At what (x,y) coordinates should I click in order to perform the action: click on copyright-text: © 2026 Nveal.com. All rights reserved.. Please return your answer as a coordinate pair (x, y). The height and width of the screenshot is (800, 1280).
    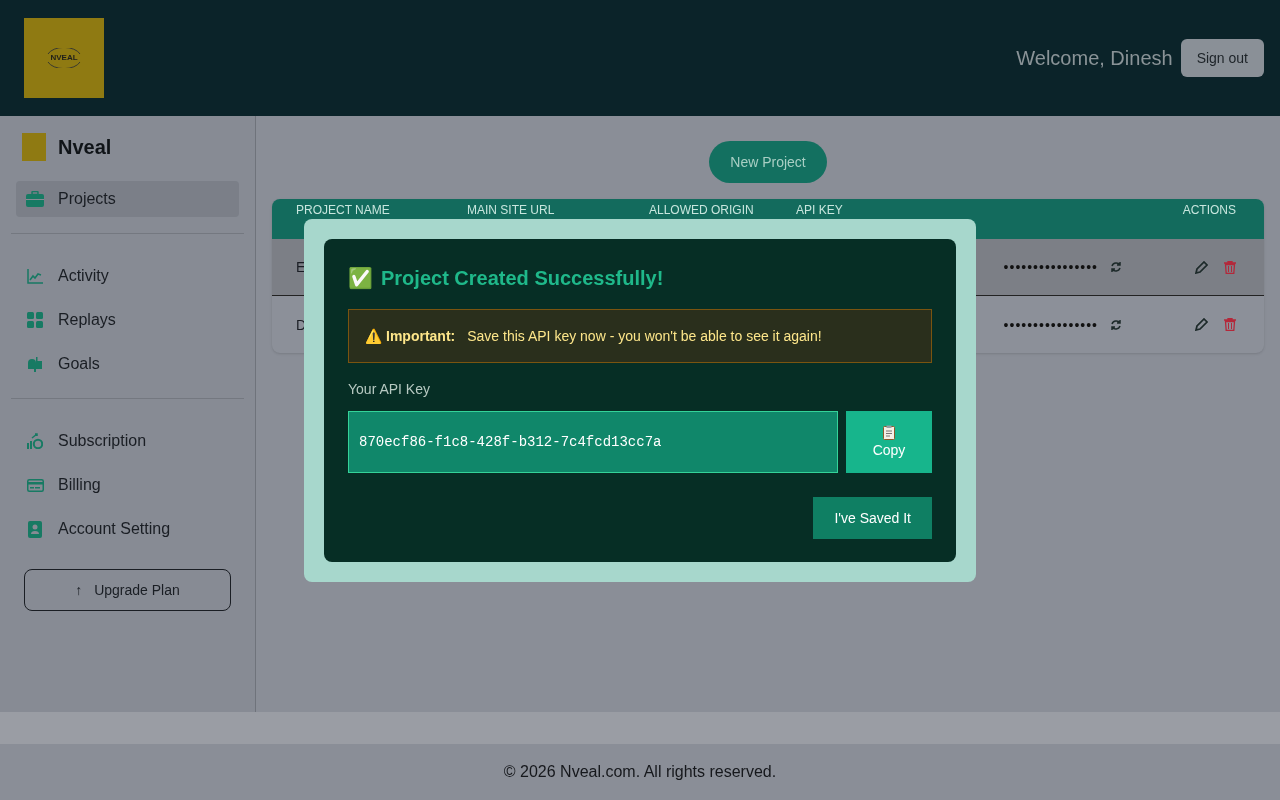
    Looking at the image, I should click on (640, 772).